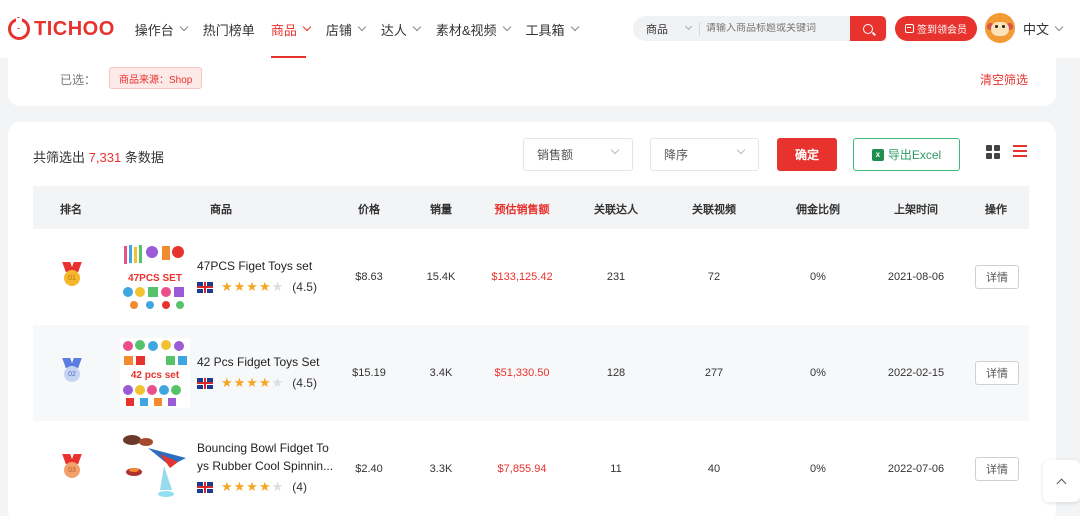  I want to click on language-label: 中文, so click(1036, 29).